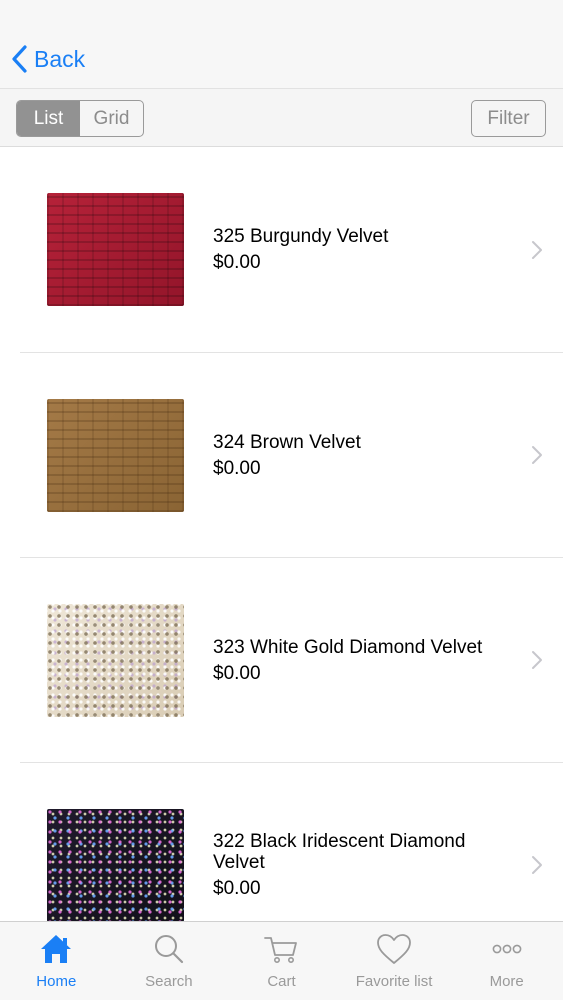  Describe the element at coordinates (394, 981) in the screenshot. I see `tab-label: Favorite list` at that location.